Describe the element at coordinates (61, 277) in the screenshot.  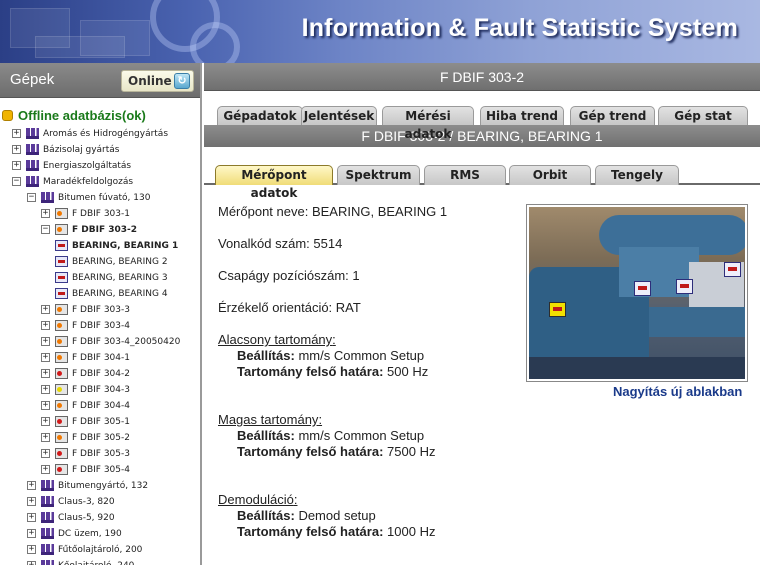
I see `measurement-point-icon` at that location.